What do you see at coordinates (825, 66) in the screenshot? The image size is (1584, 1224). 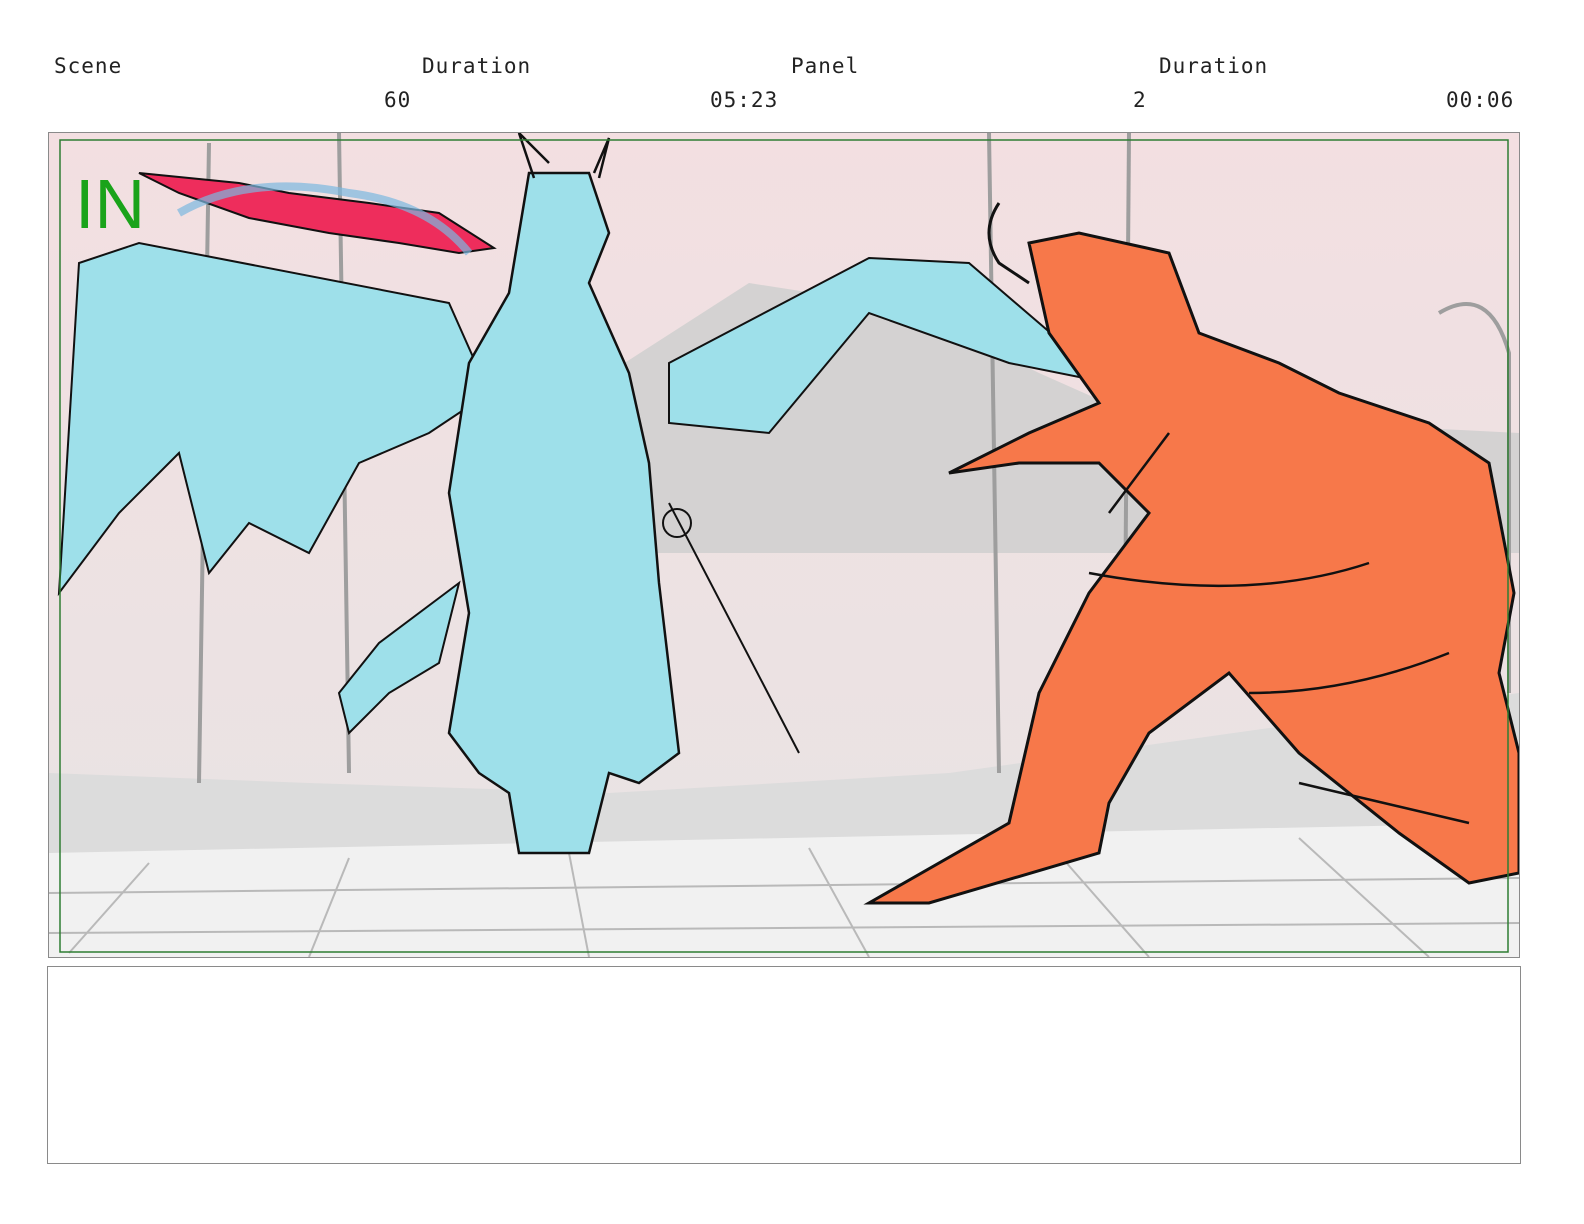 I see `panel-label: Panel` at bounding box center [825, 66].